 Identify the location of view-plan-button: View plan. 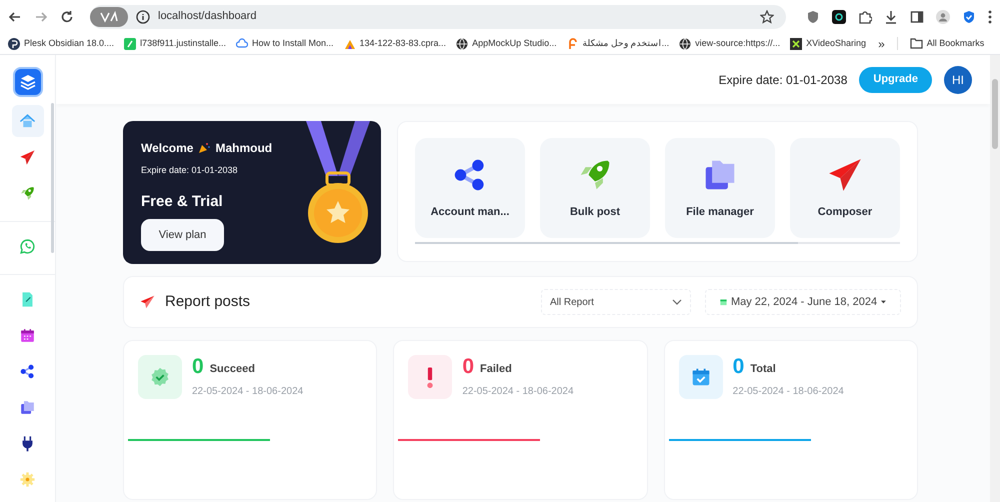
(182, 235).